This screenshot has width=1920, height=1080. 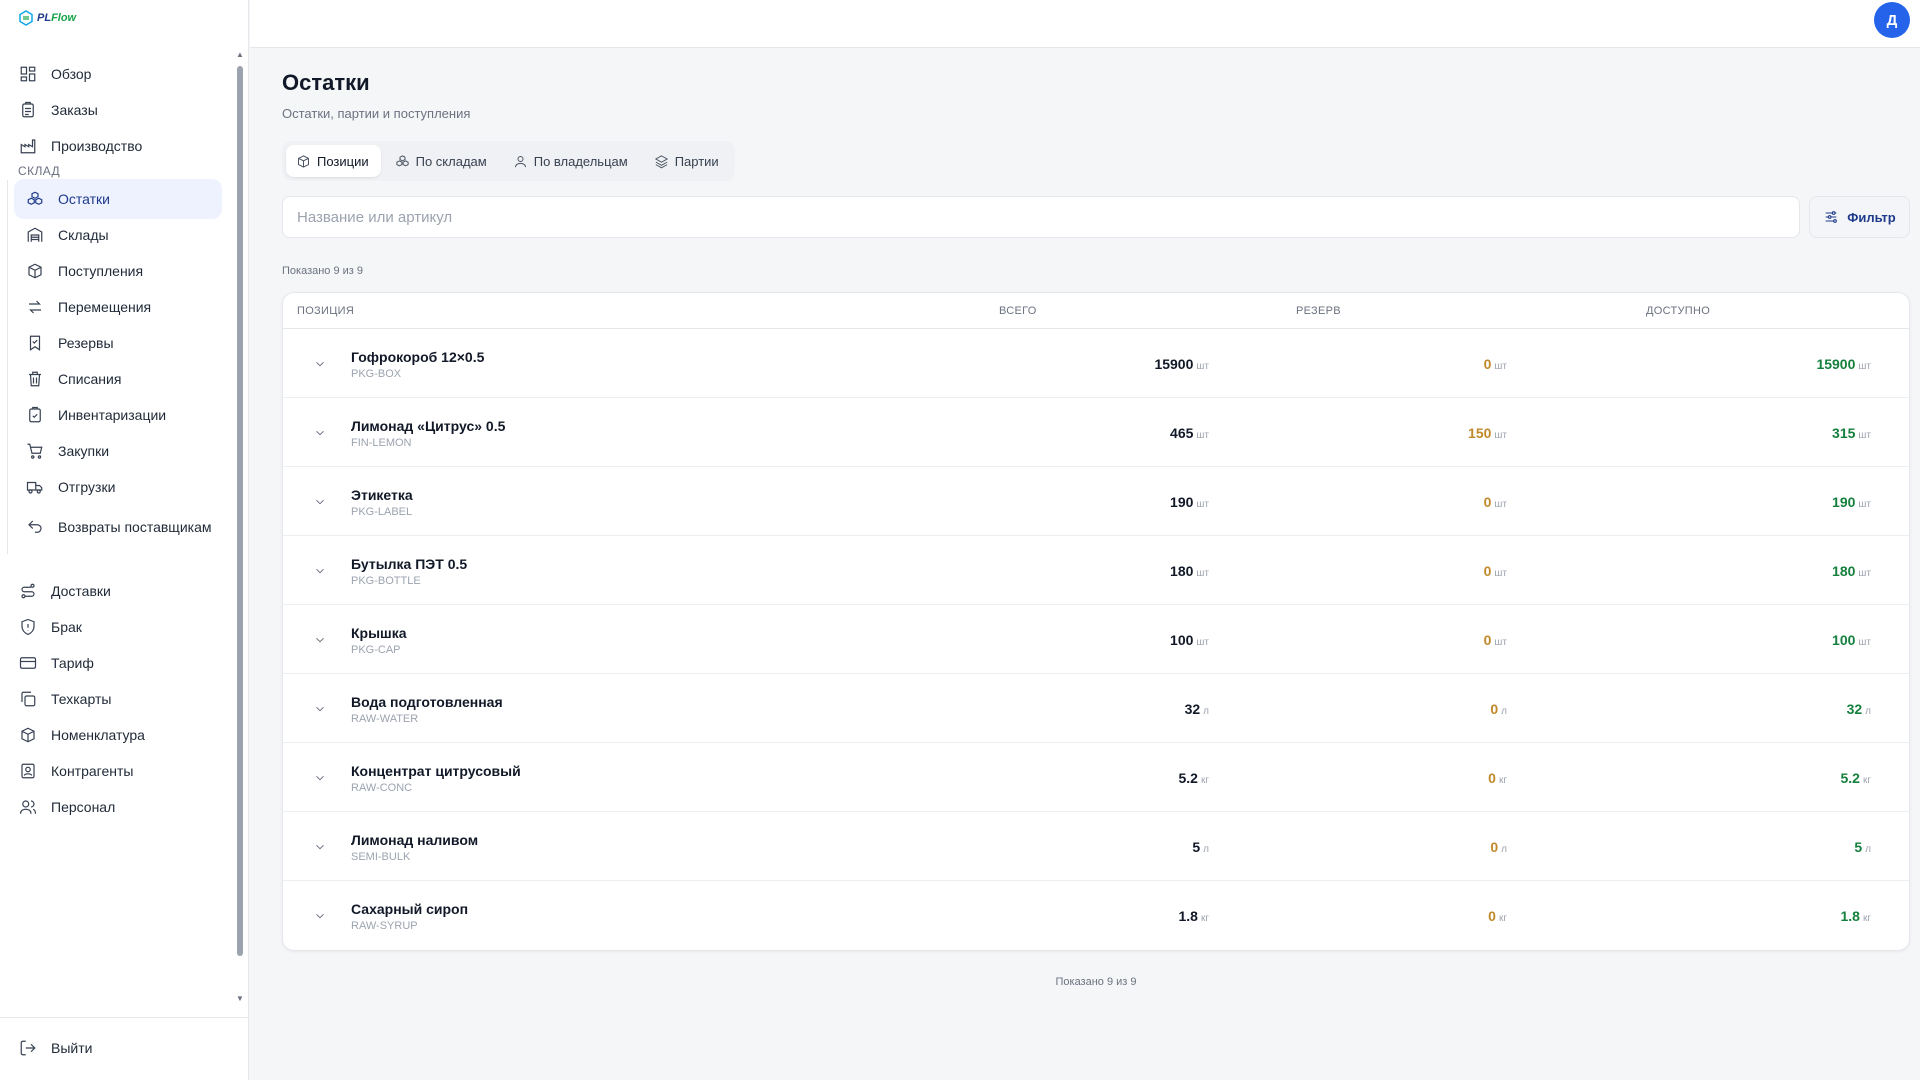 What do you see at coordinates (1856, 916) in the screenshot?
I see `item-available: 1.8 кг` at bounding box center [1856, 916].